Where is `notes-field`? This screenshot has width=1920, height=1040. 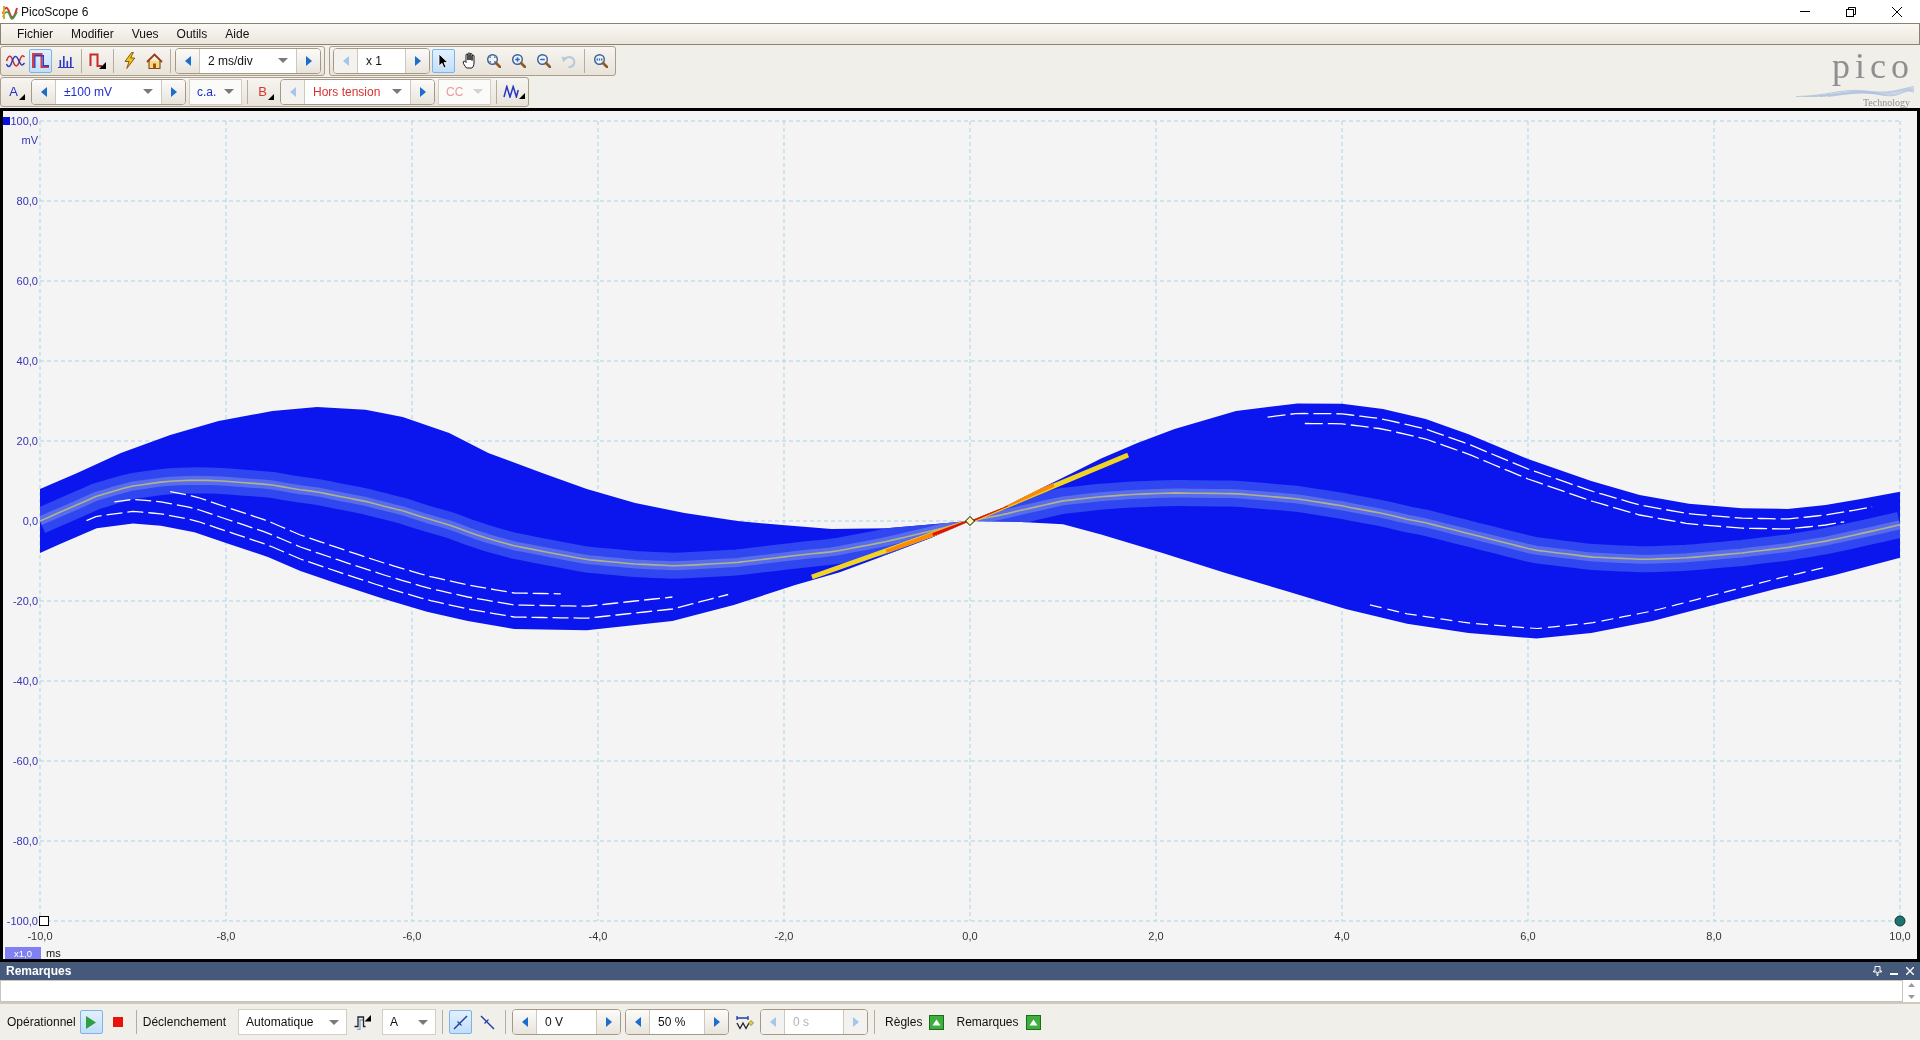
notes-field is located at coordinates (951, 991).